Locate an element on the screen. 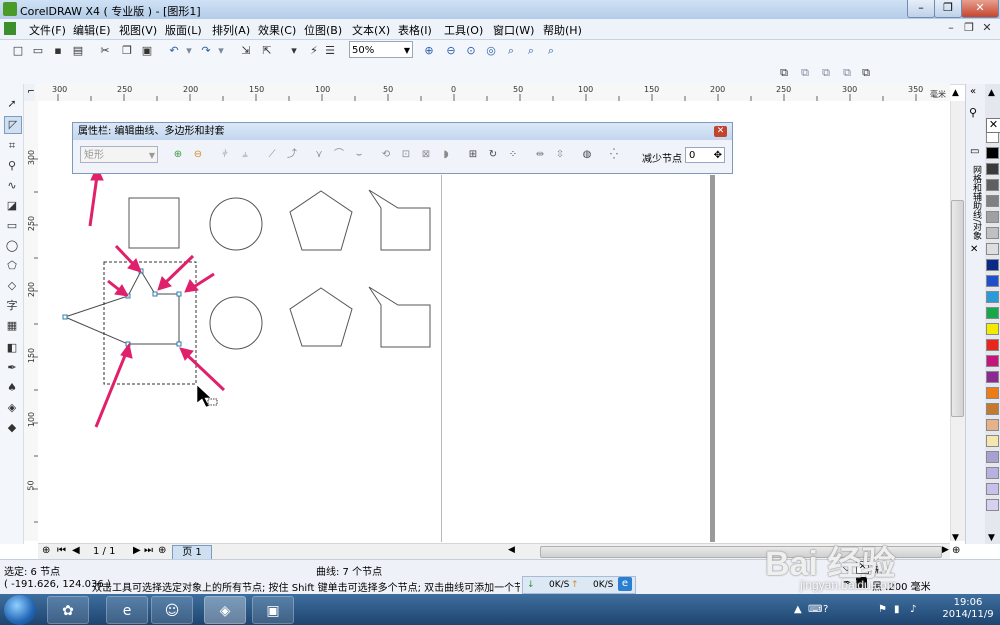 This screenshot has width=1000, height=625. document-menu-icon is located at coordinates (10, 28).